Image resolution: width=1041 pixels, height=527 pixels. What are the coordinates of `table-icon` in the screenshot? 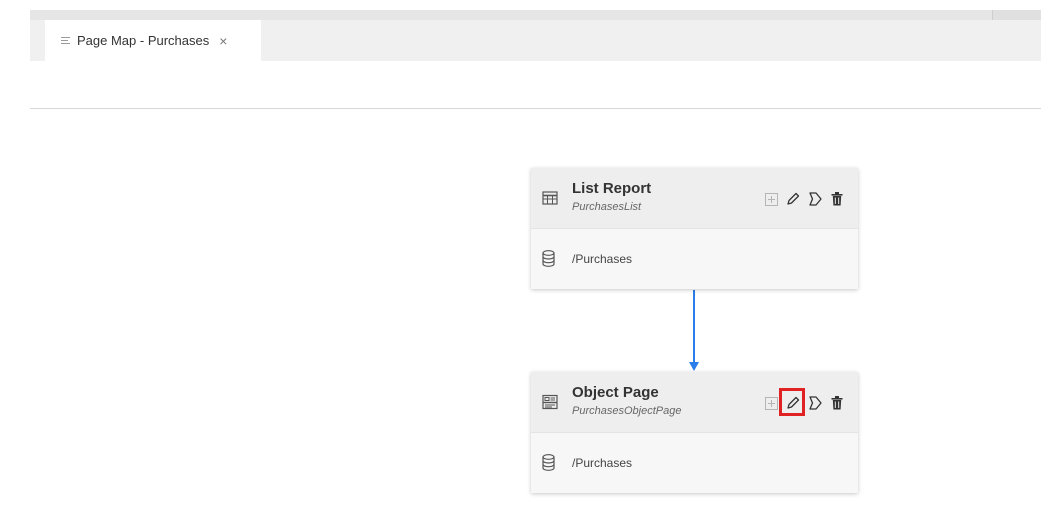 It's located at (550, 198).